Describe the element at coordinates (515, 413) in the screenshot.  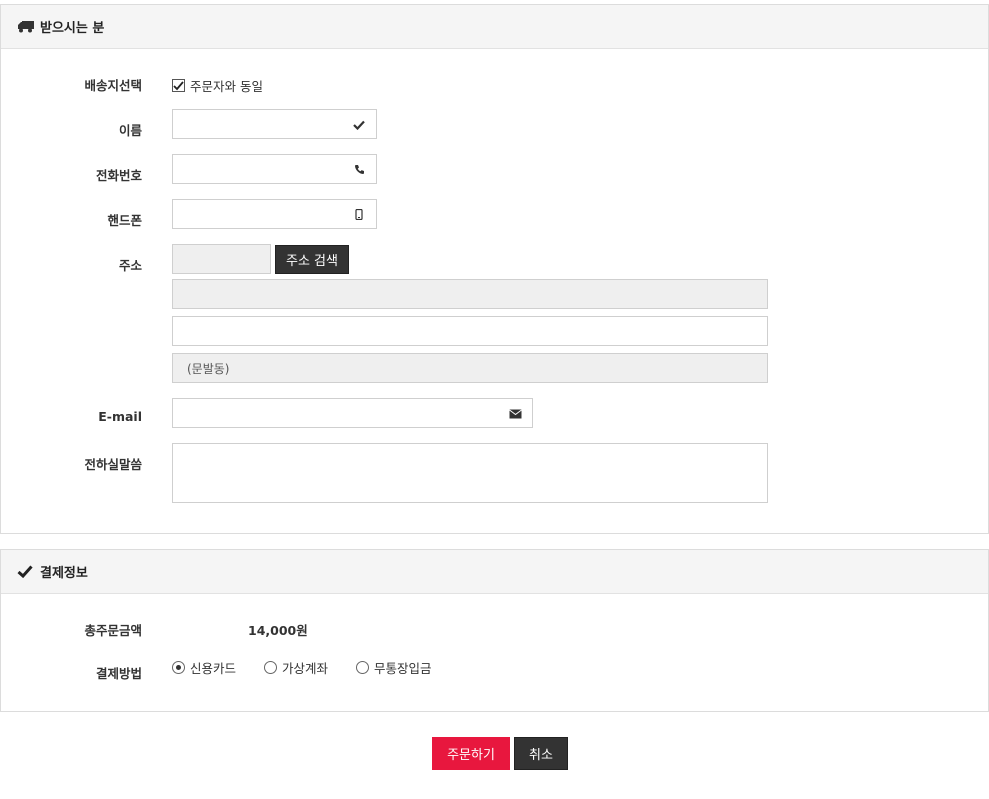
I see `envelope-icon` at that location.